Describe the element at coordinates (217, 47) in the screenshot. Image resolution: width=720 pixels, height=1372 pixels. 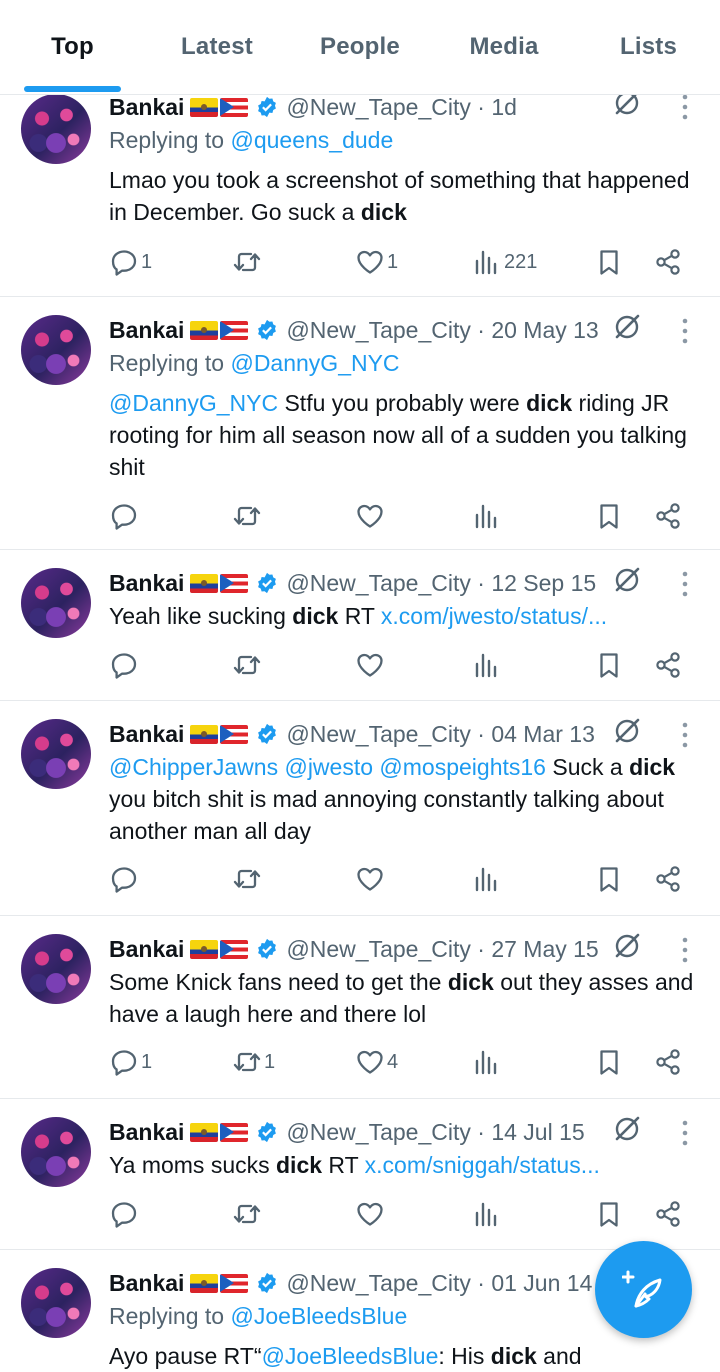
I see `tab-latest: Latest` at that location.